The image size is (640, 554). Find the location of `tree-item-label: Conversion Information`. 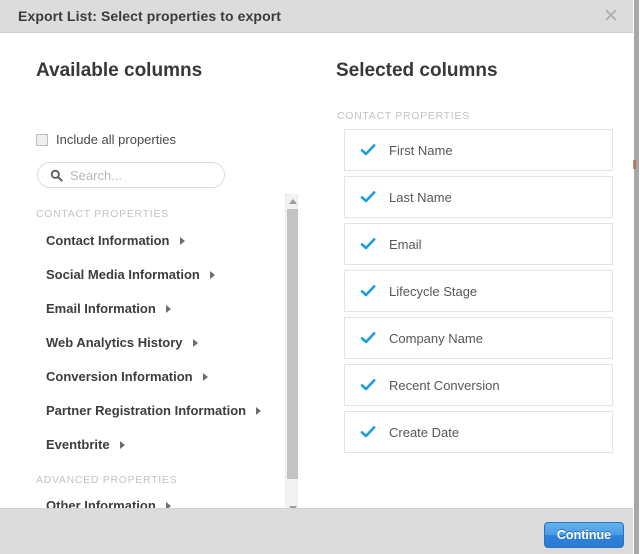

tree-item-label: Conversion Information is located at coordinates (119, 376).